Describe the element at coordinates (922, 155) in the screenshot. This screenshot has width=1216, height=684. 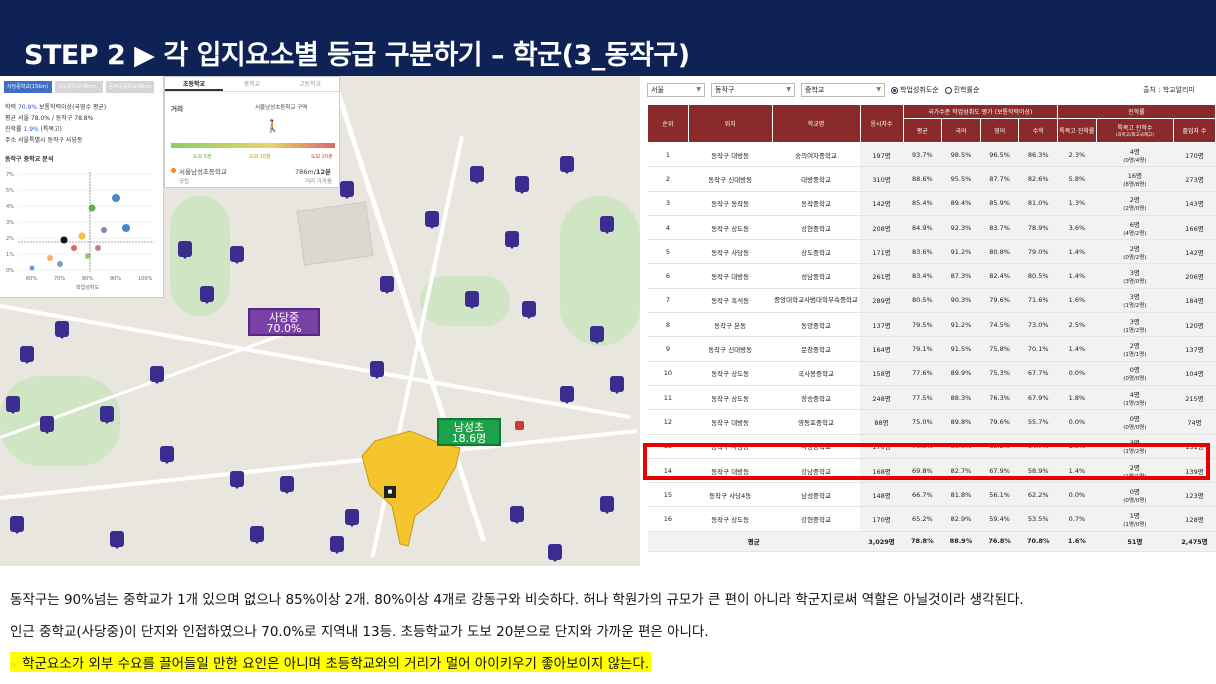
I see `cell-avg: 93.7%` at that location.